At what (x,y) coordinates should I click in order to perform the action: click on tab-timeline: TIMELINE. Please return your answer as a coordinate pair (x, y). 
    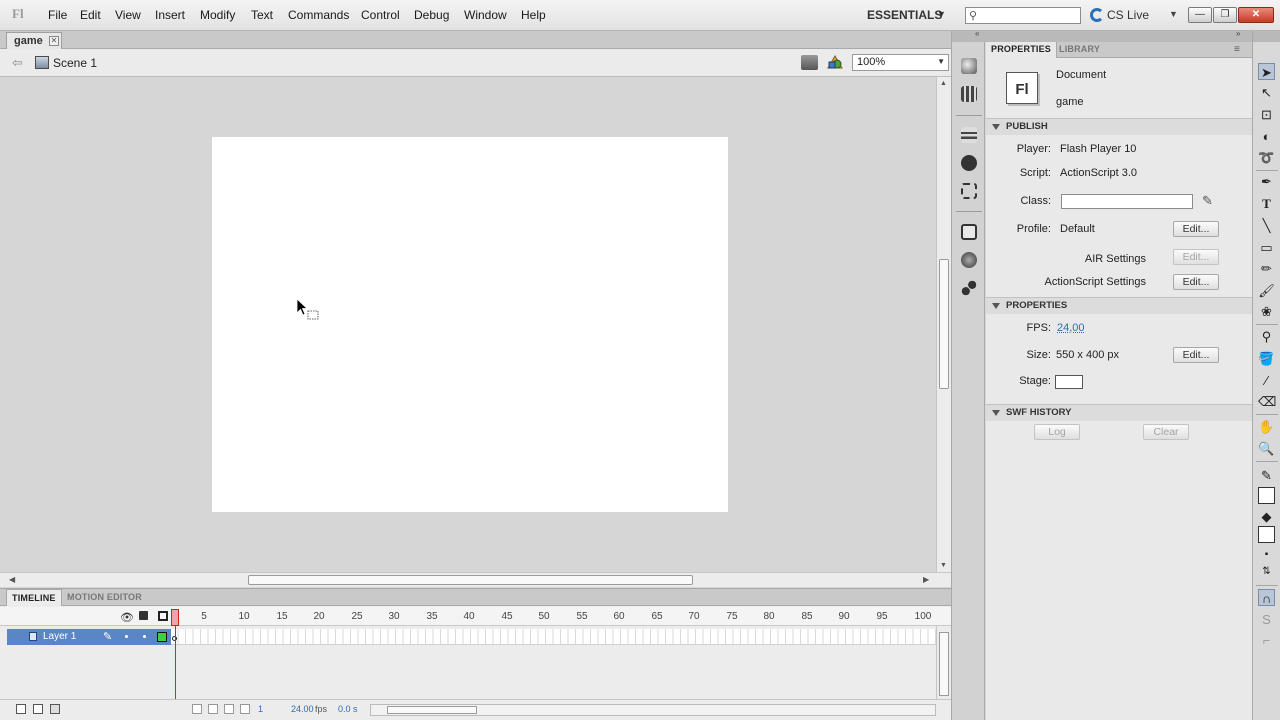
    Looking at the image, I should click on (34, 597).